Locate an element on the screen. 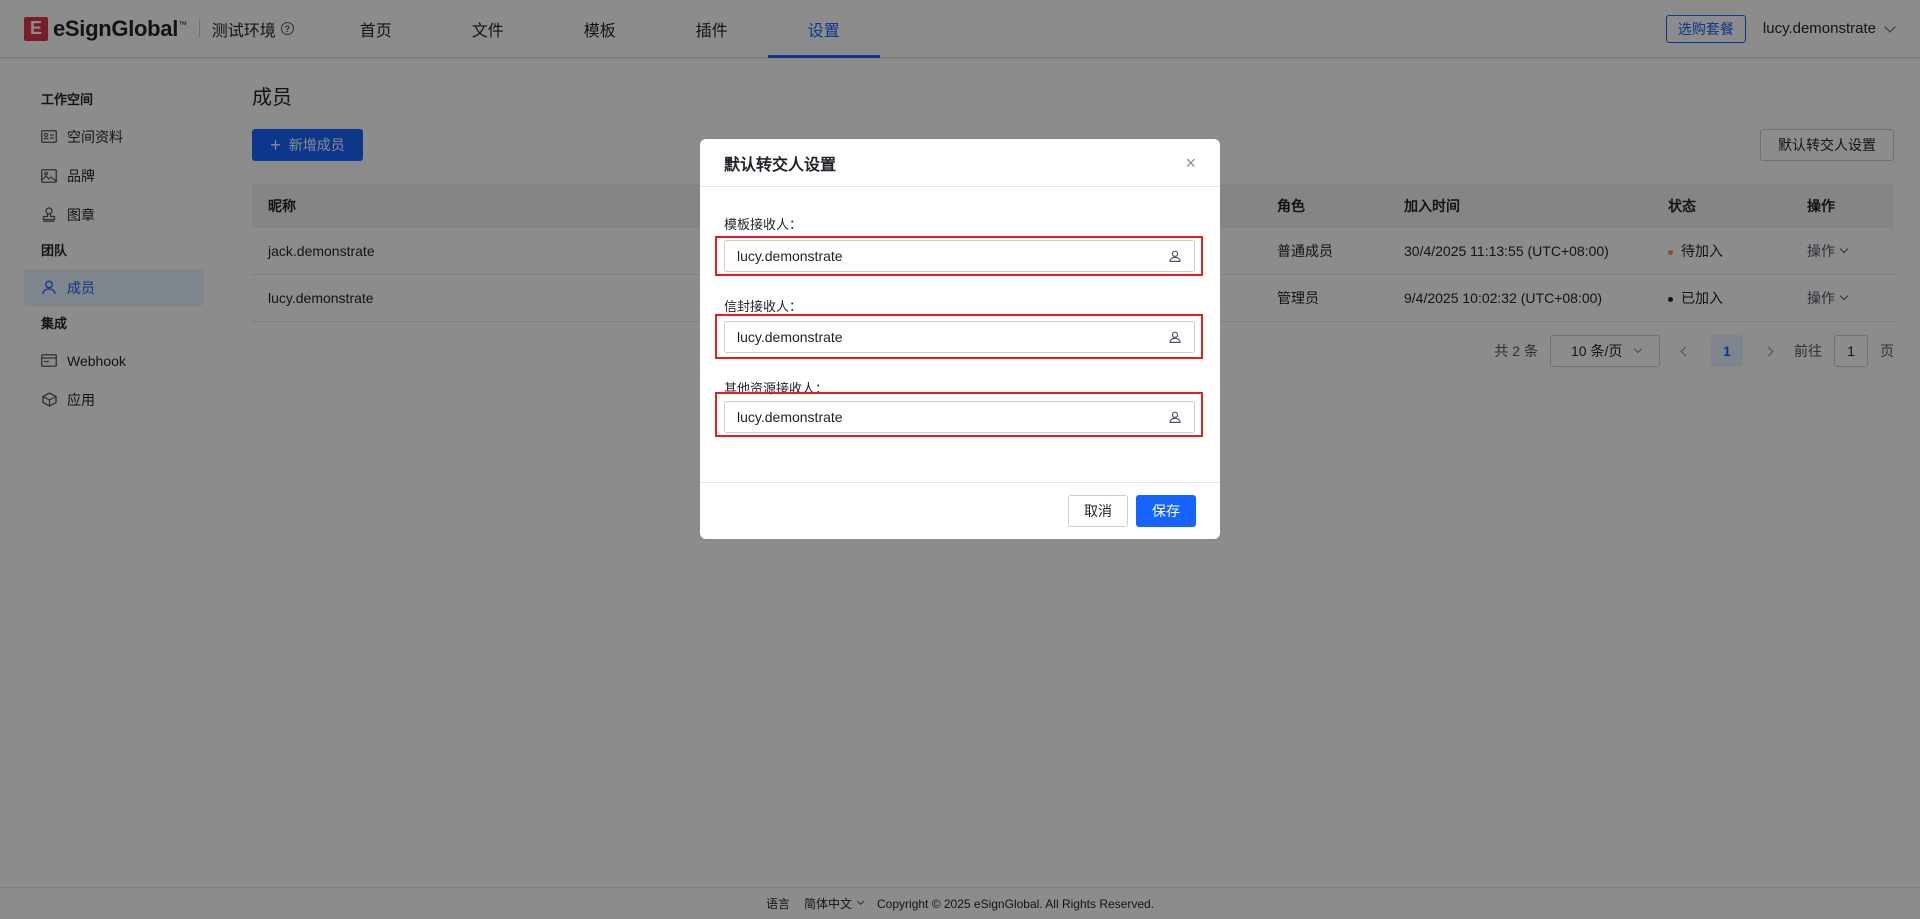 The width and height of the screenshot is (1920, 919). other-resource-recipient-input: lucy.demonstrate is located at coordinates (959, 417).